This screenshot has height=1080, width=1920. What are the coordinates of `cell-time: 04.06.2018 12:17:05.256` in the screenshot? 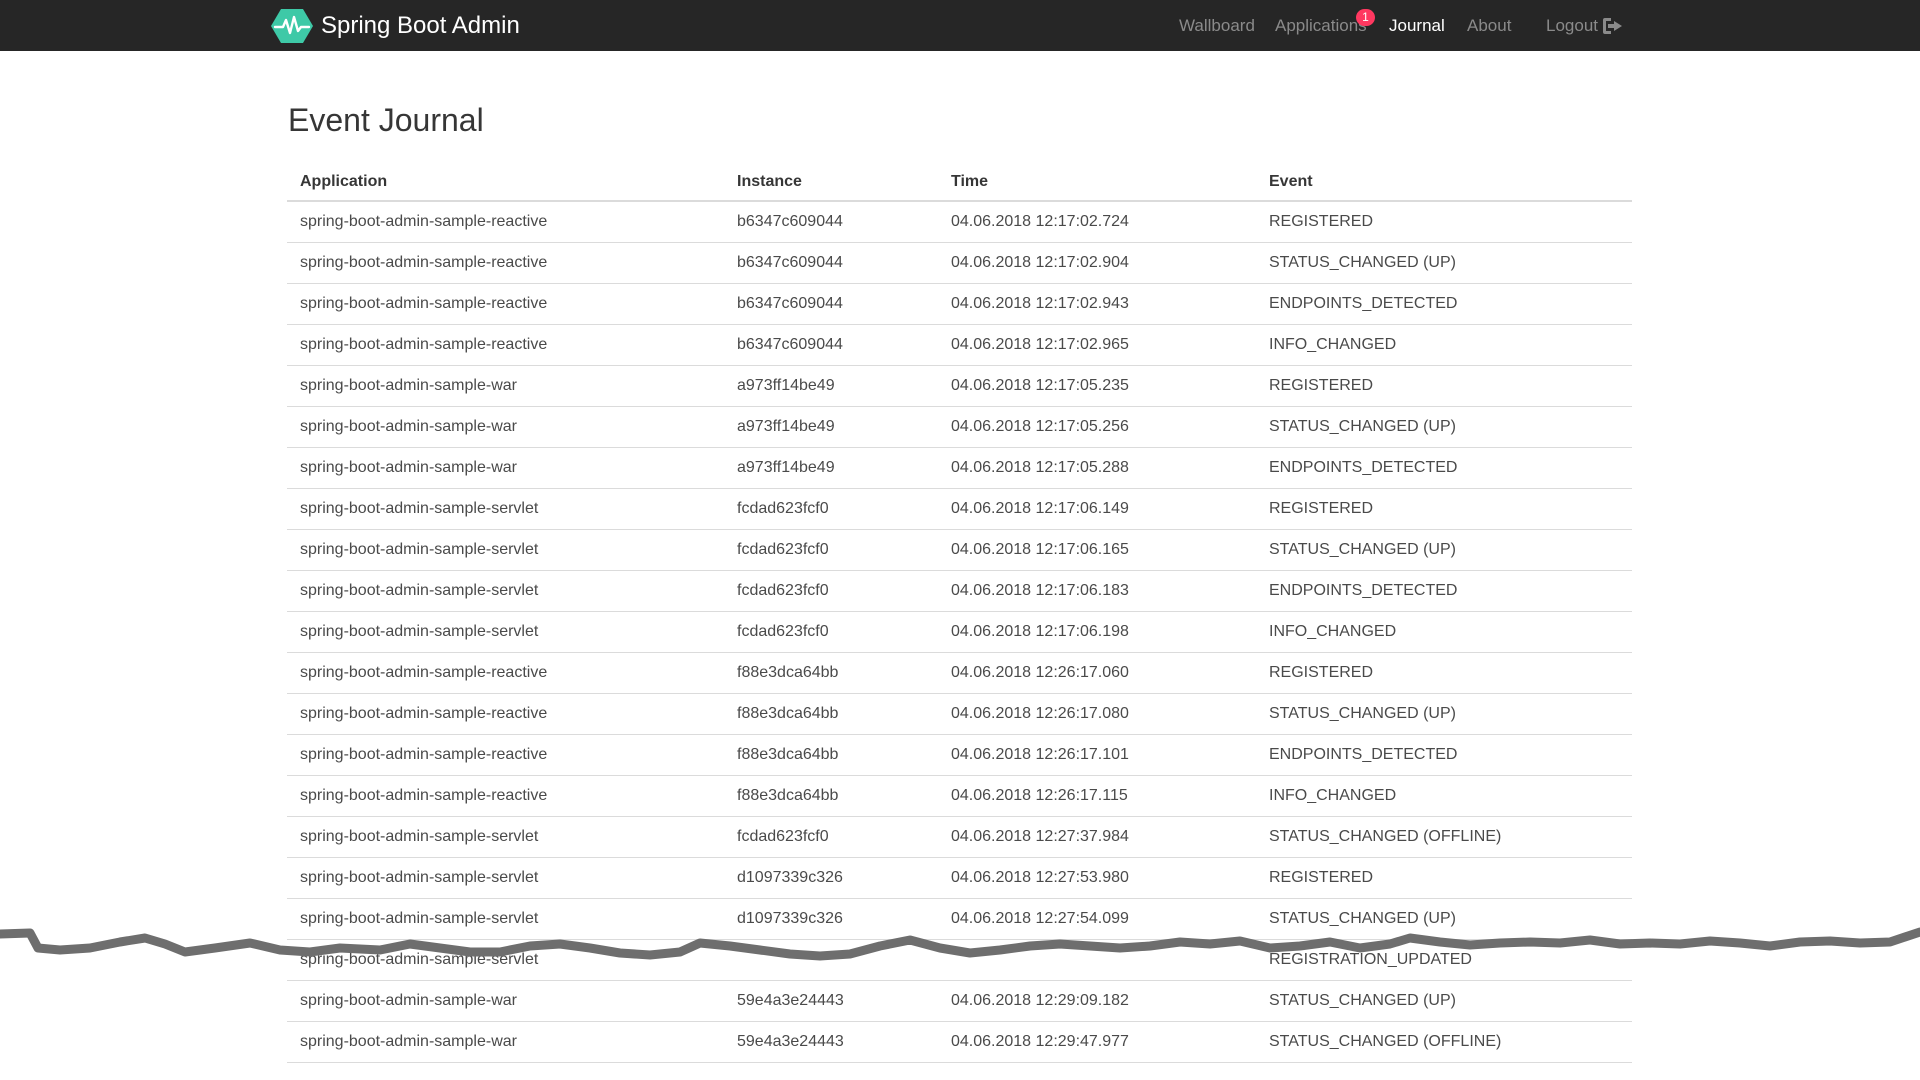 It's located at (1097, 427).